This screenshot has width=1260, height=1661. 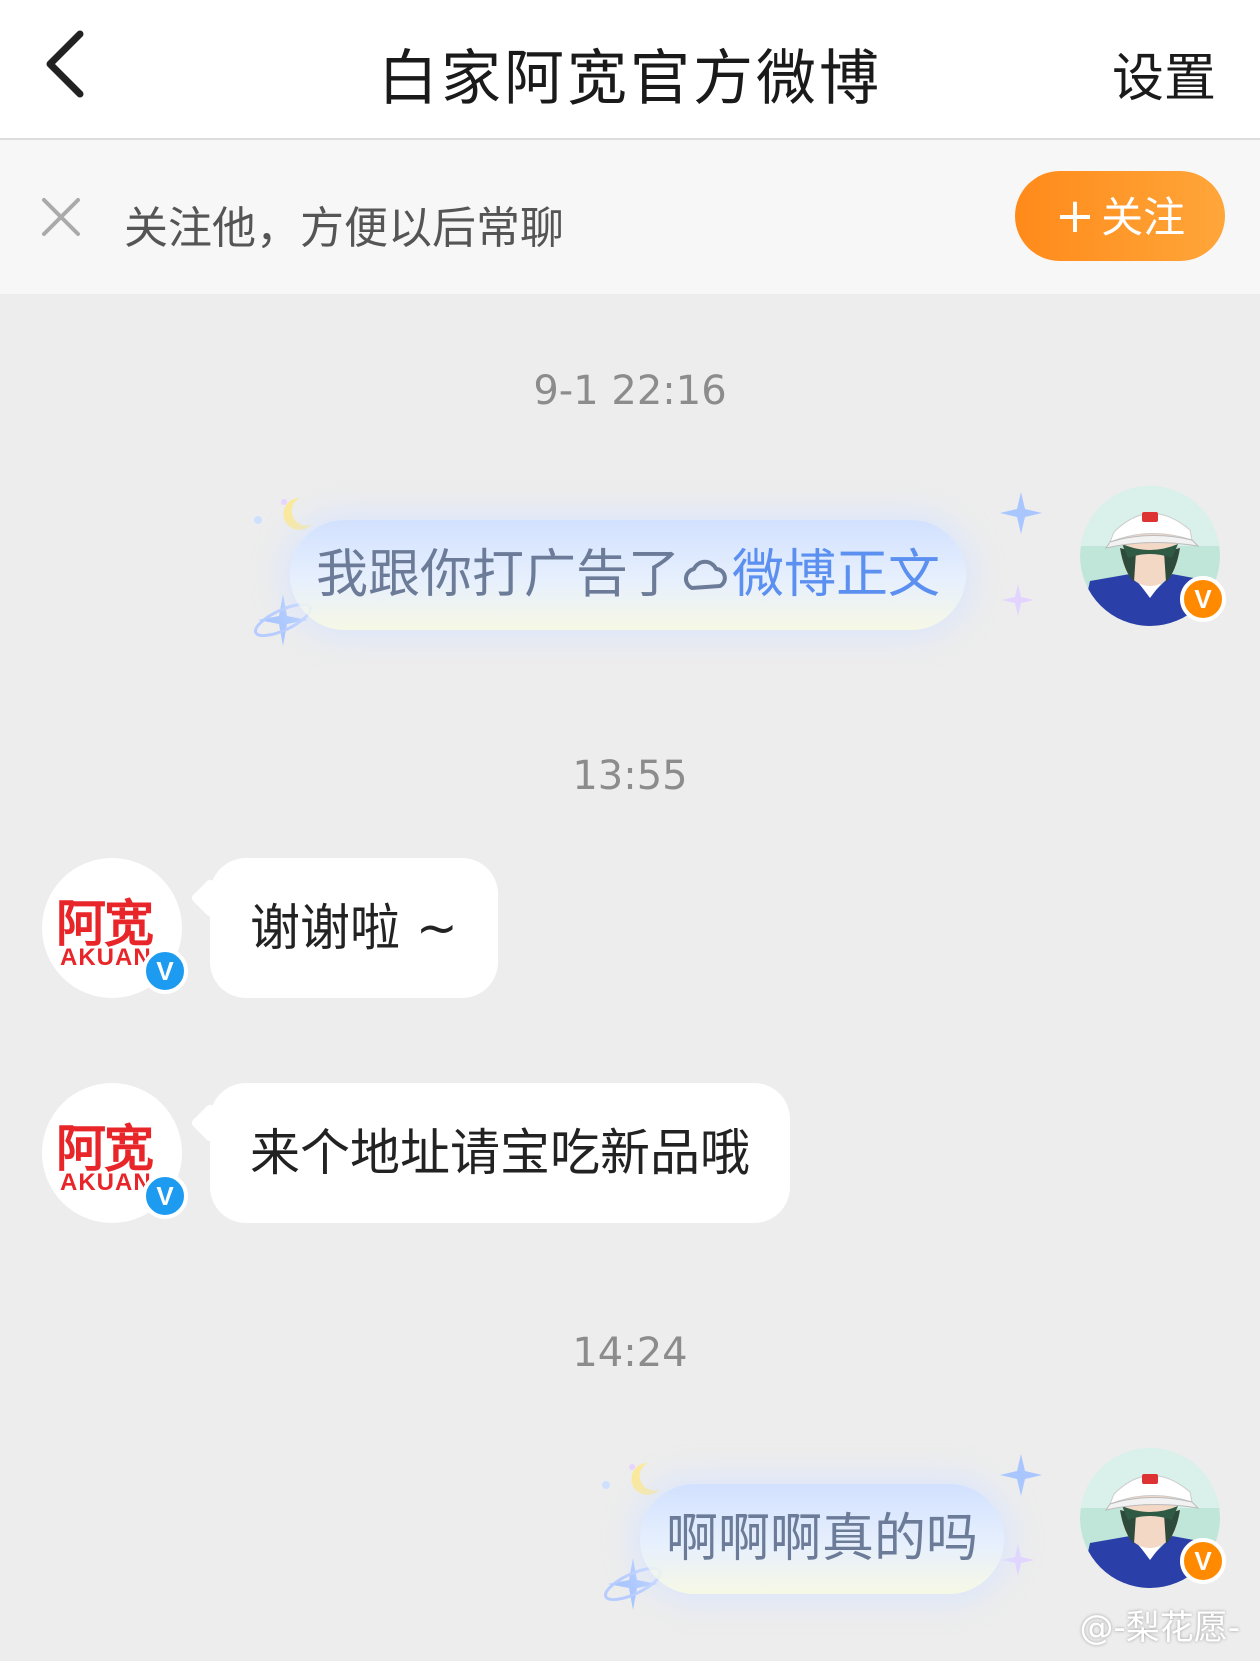 What do you see at coordinates (836, 575) in the screenshot?
I see `weibo-post-link: 微博正文` at bounding box center [836, 575].